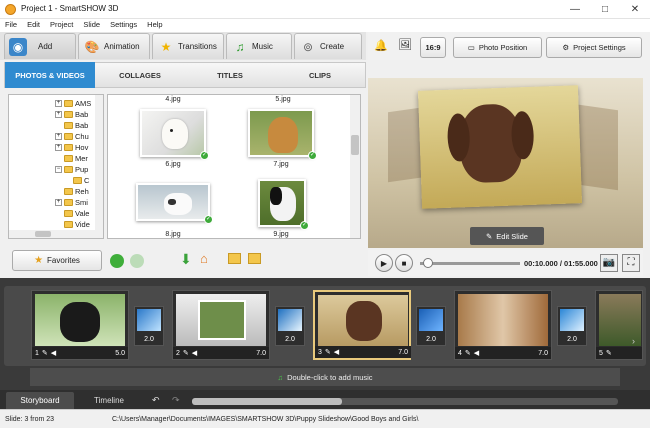 This screenshot has height=428, width=650. Describe the element at coordinates (221, 325) in the screenshot. I see `slide-thumbnail: 2 ✎ ◀ 7.0` at that location.